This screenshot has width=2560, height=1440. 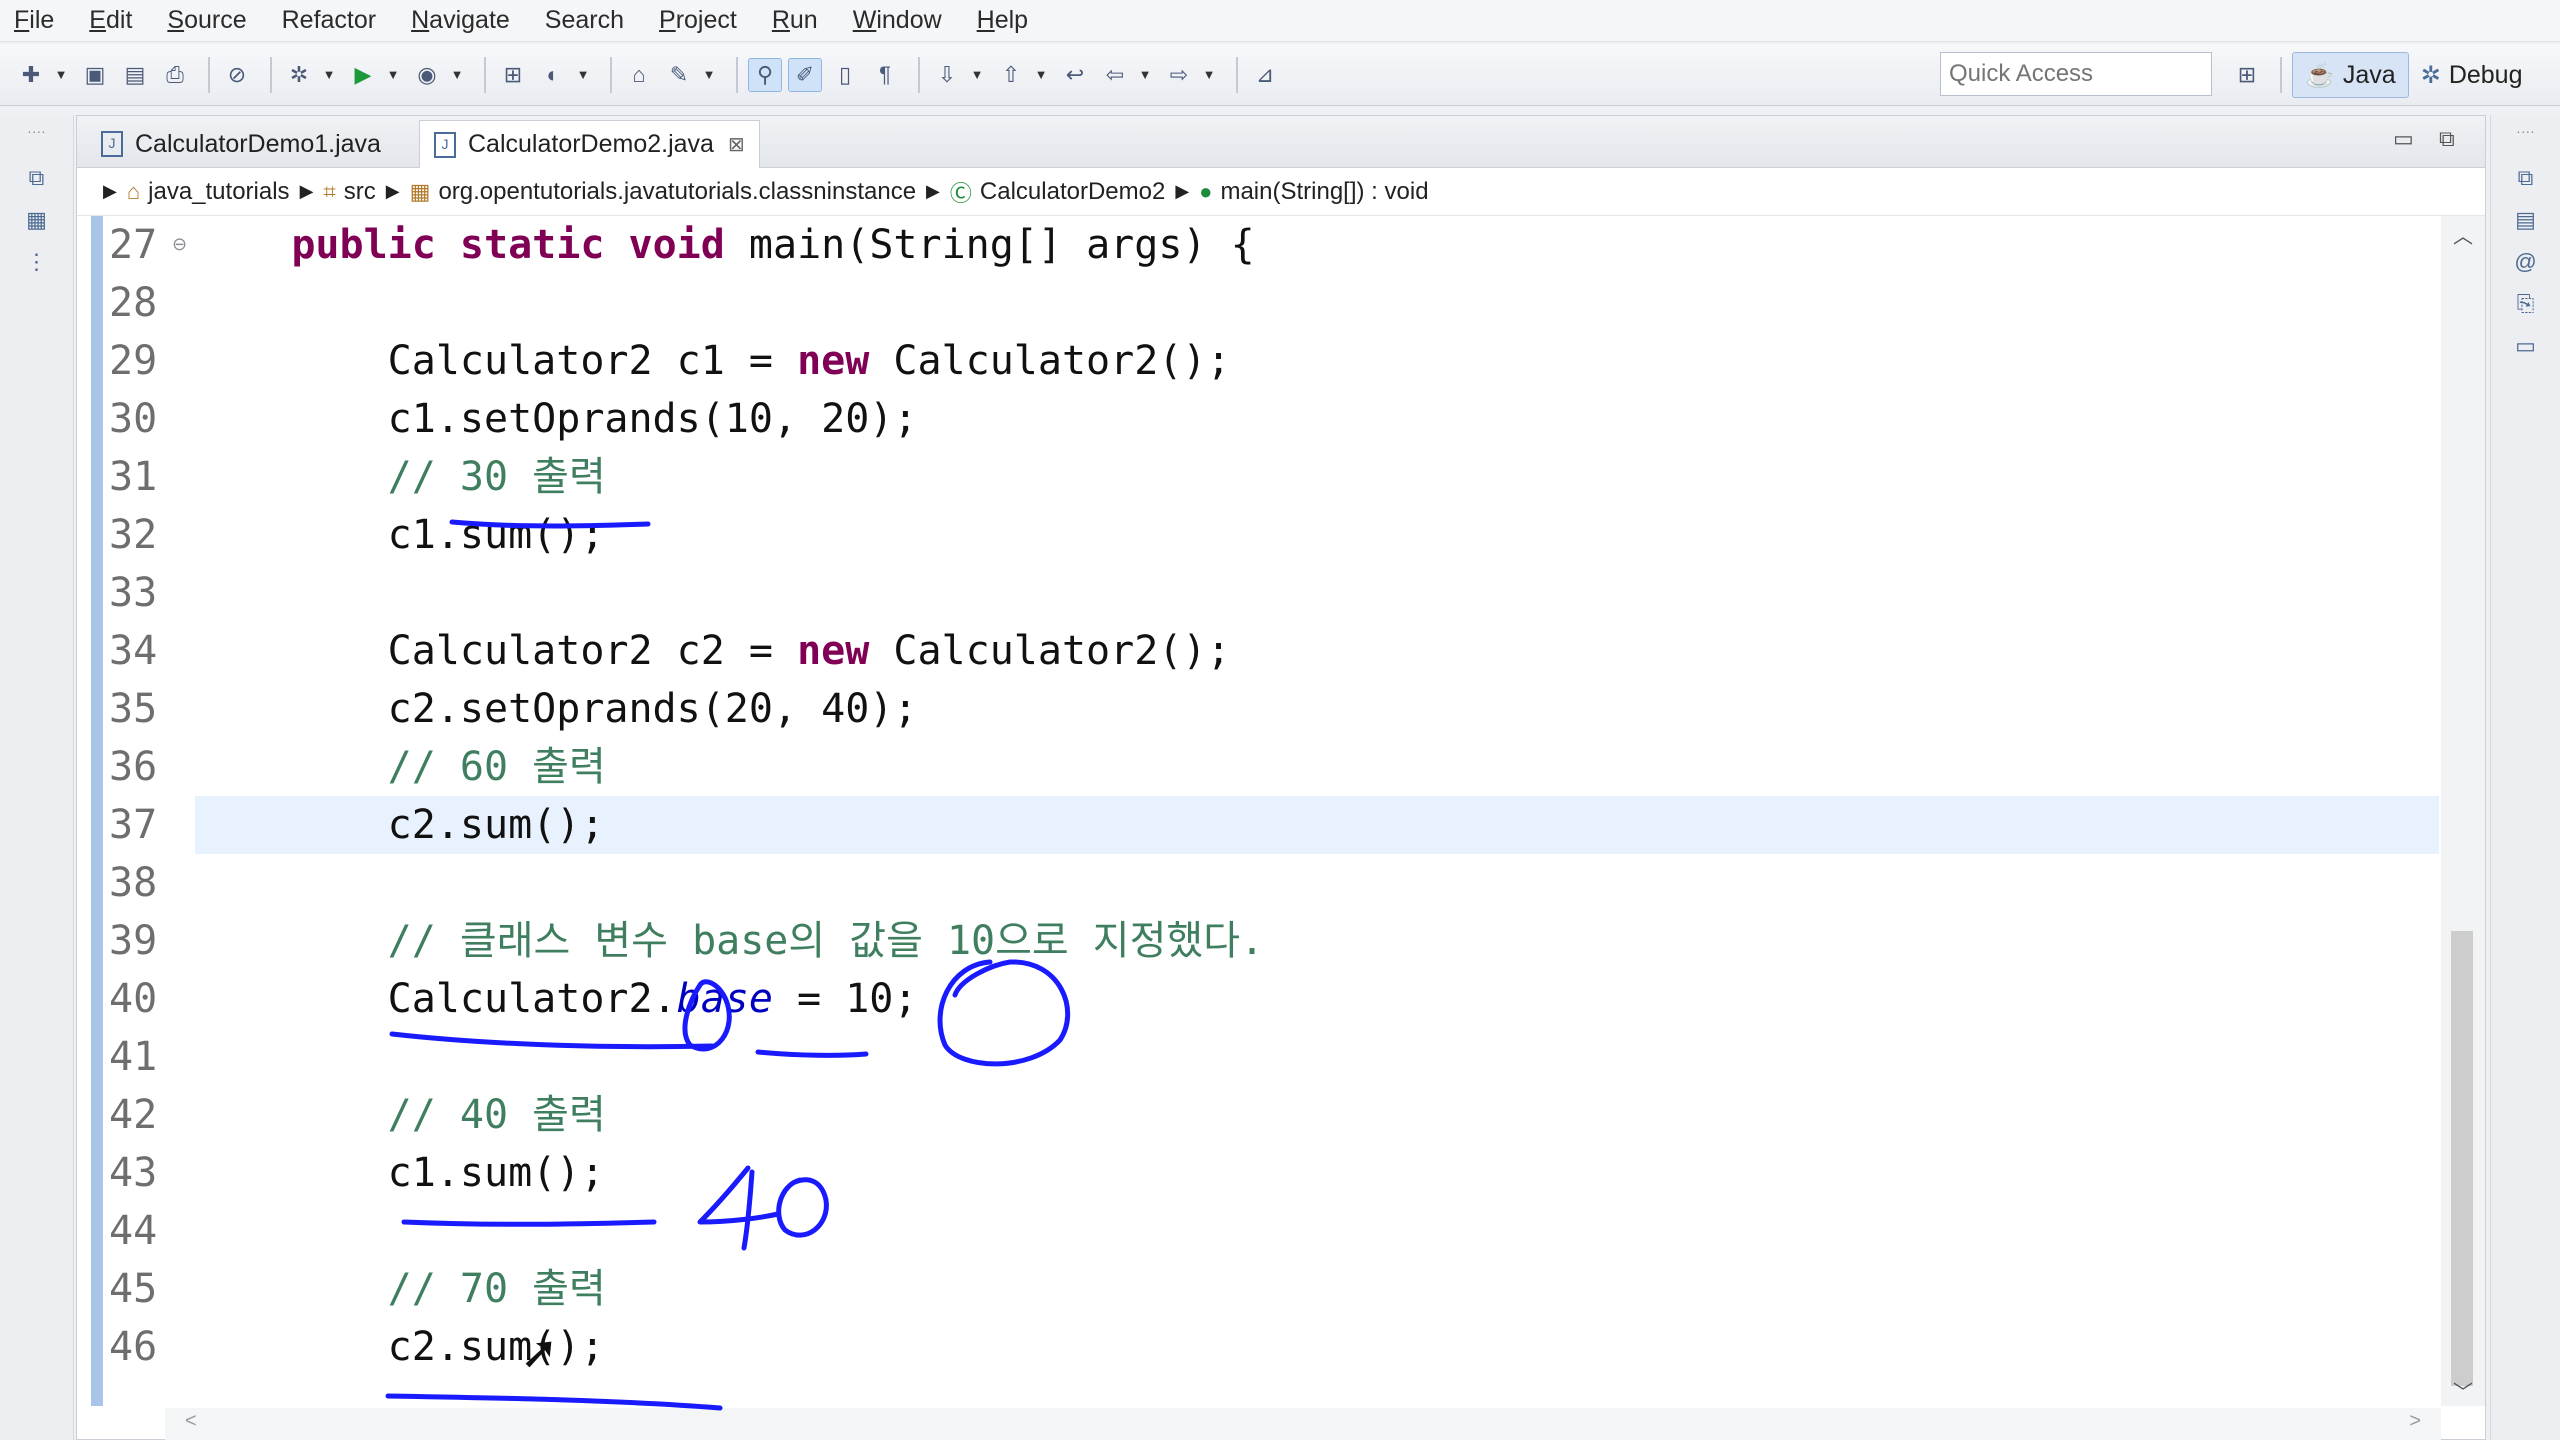 What do you see at coordinates (400, 1115) in the screenshot?
I see `code-line: // 40 출력` at bounding box center [400, 1115].